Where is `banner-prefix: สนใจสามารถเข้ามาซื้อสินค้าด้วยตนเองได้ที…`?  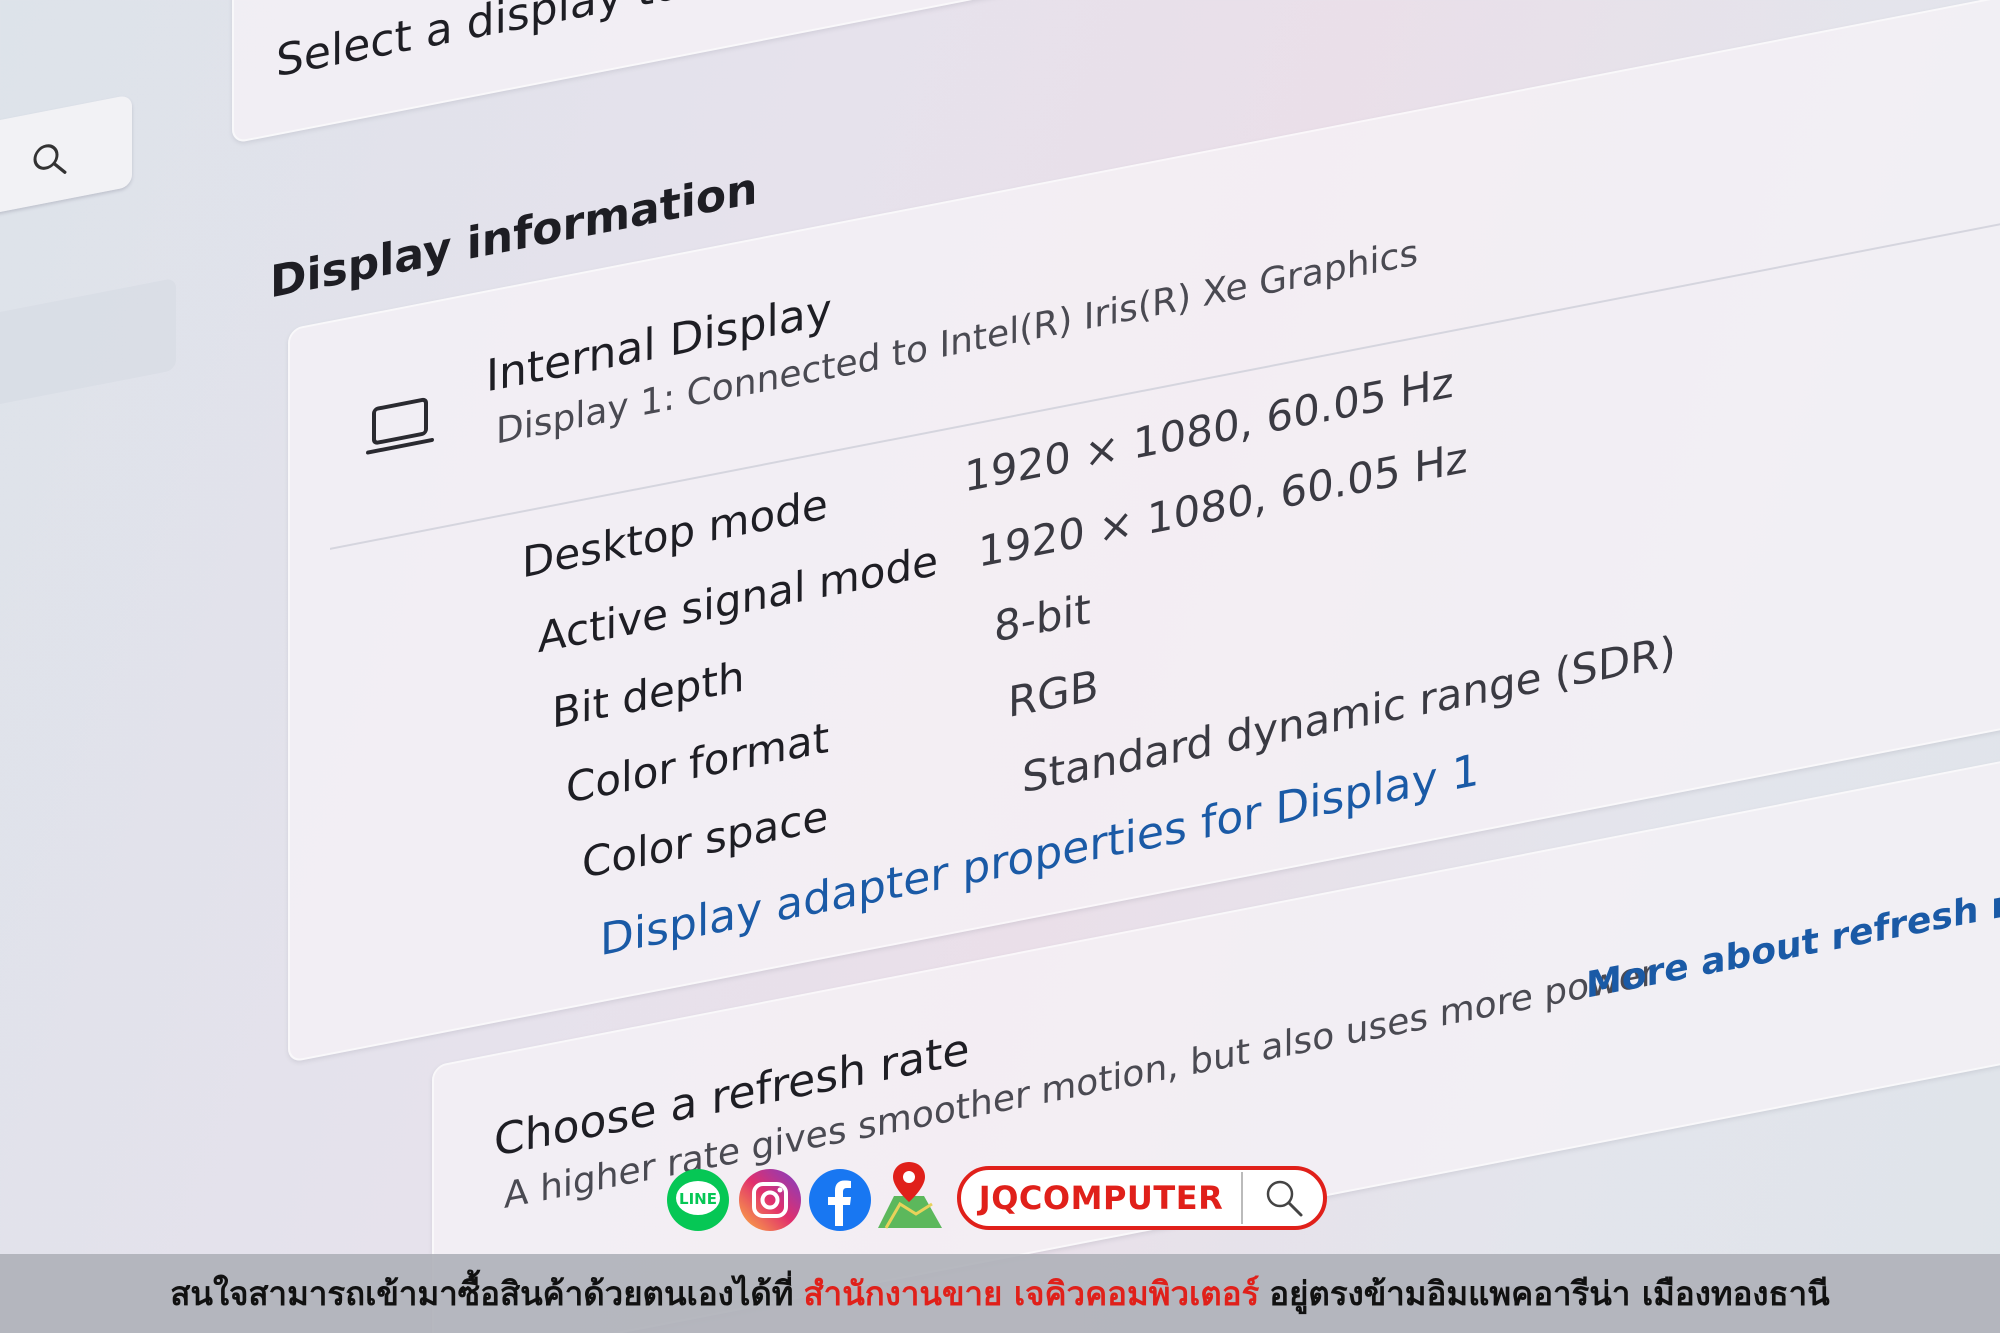
banner-prefix: สนใจสามารถเข้ามาซื้อสินค้าด้วยตนเองได้ที… is located at coordinates (482, 1293).